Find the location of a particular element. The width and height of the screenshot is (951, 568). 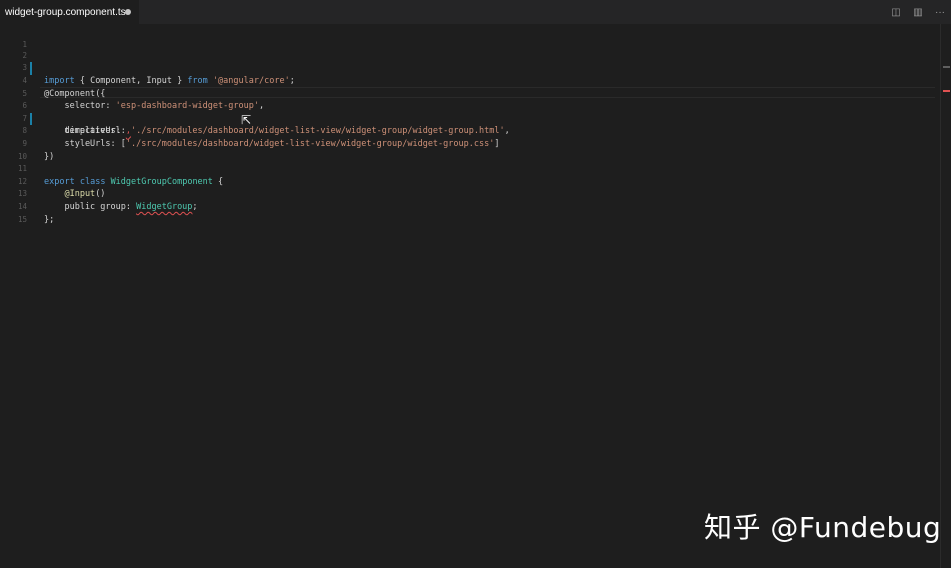

code-text: }; is located at coordinates (49, 219).